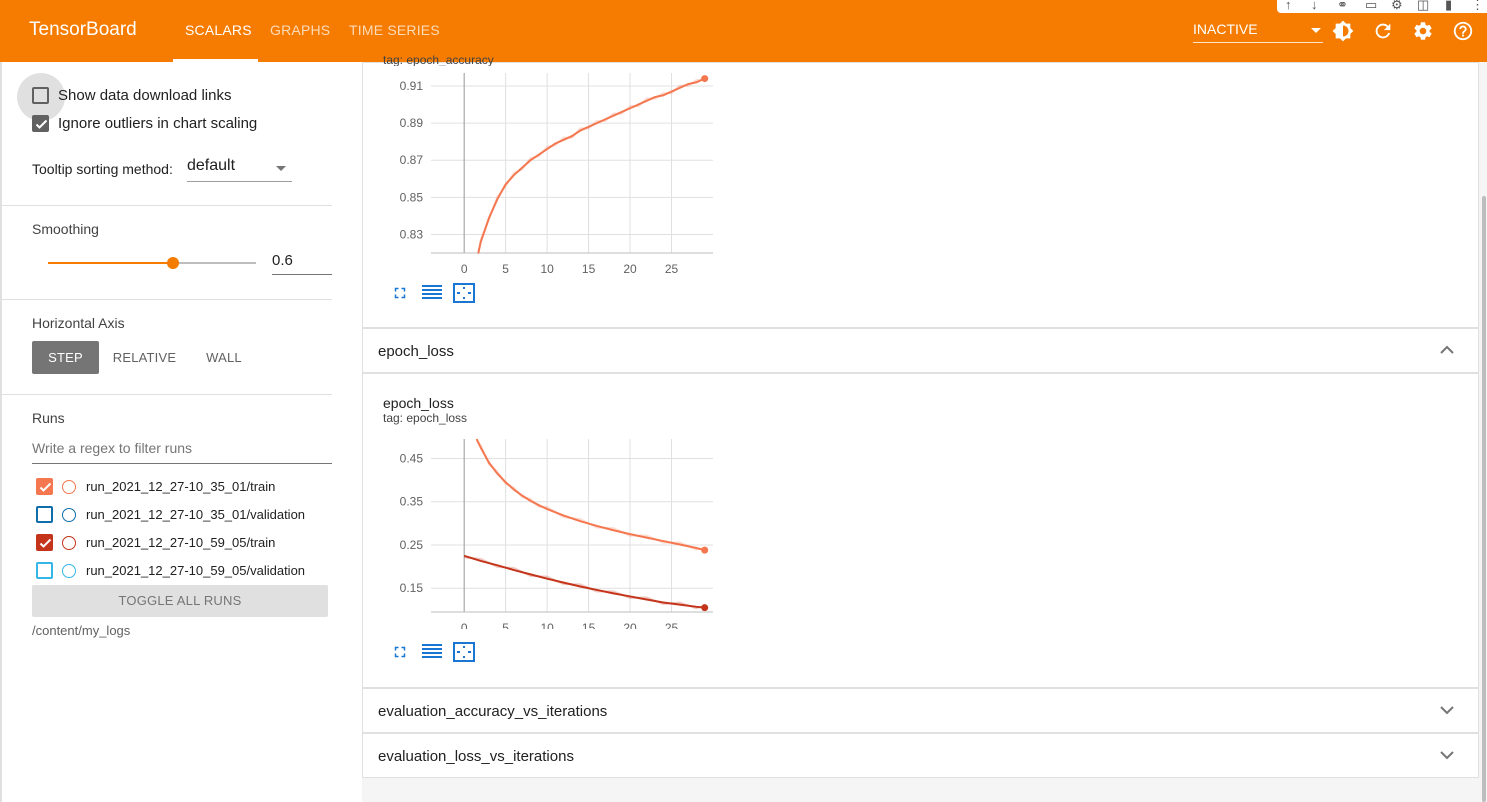 This screenshot has height=802, width=1487. I want to click on smoothing-slider-thumb, so click(172, 263).